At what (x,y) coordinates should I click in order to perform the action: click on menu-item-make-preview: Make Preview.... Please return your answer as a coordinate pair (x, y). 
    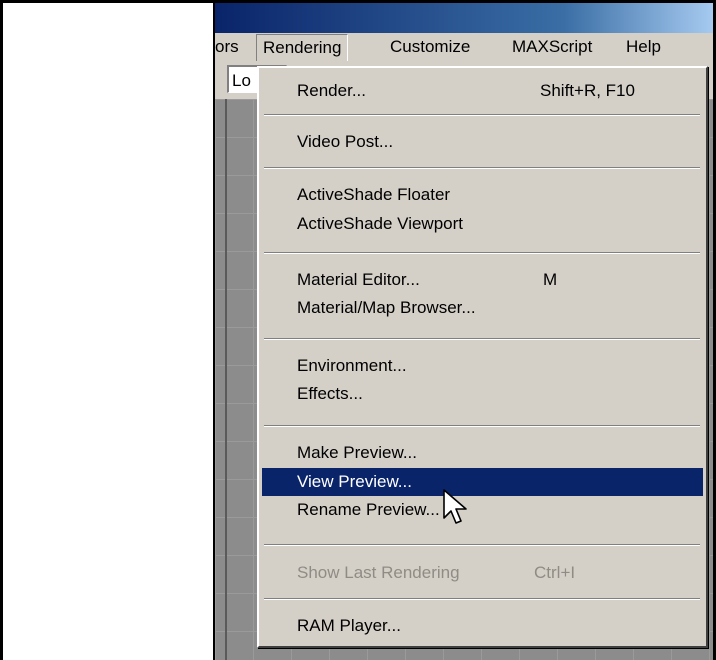
    Looking at the image, I should click on (482, 453).